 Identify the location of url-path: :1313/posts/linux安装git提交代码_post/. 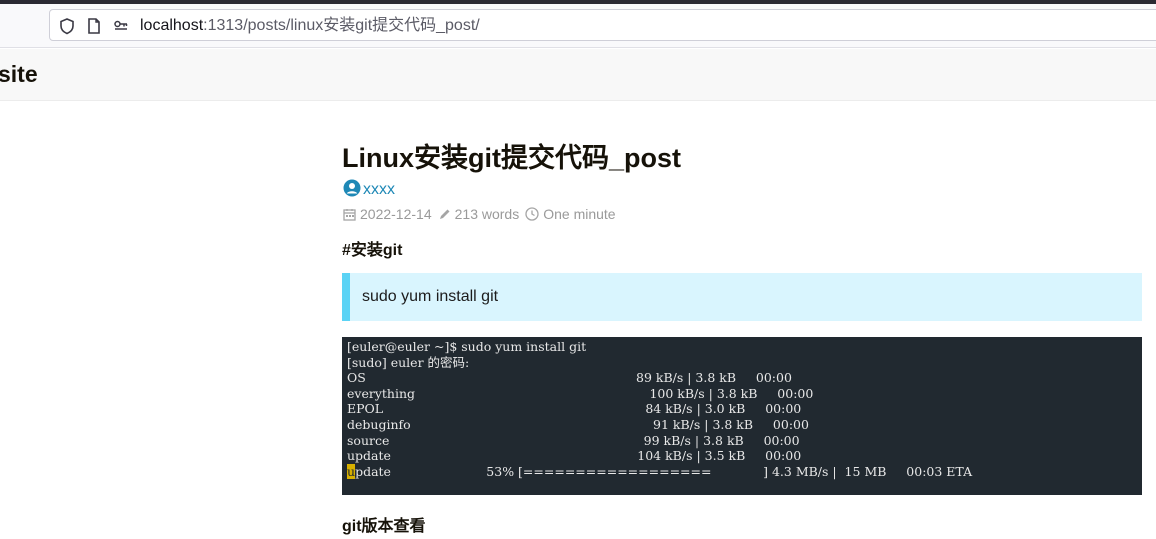
(341, 25).